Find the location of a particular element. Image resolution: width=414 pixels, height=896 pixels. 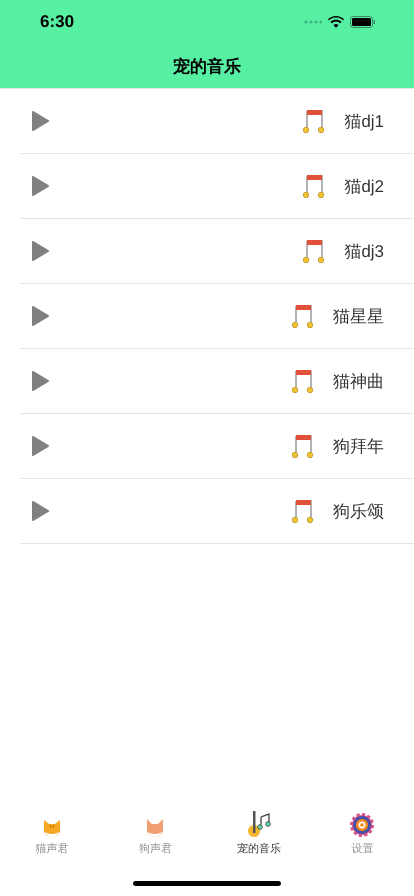

song-title: 猫dj1 is located at coordinates (364, 121).